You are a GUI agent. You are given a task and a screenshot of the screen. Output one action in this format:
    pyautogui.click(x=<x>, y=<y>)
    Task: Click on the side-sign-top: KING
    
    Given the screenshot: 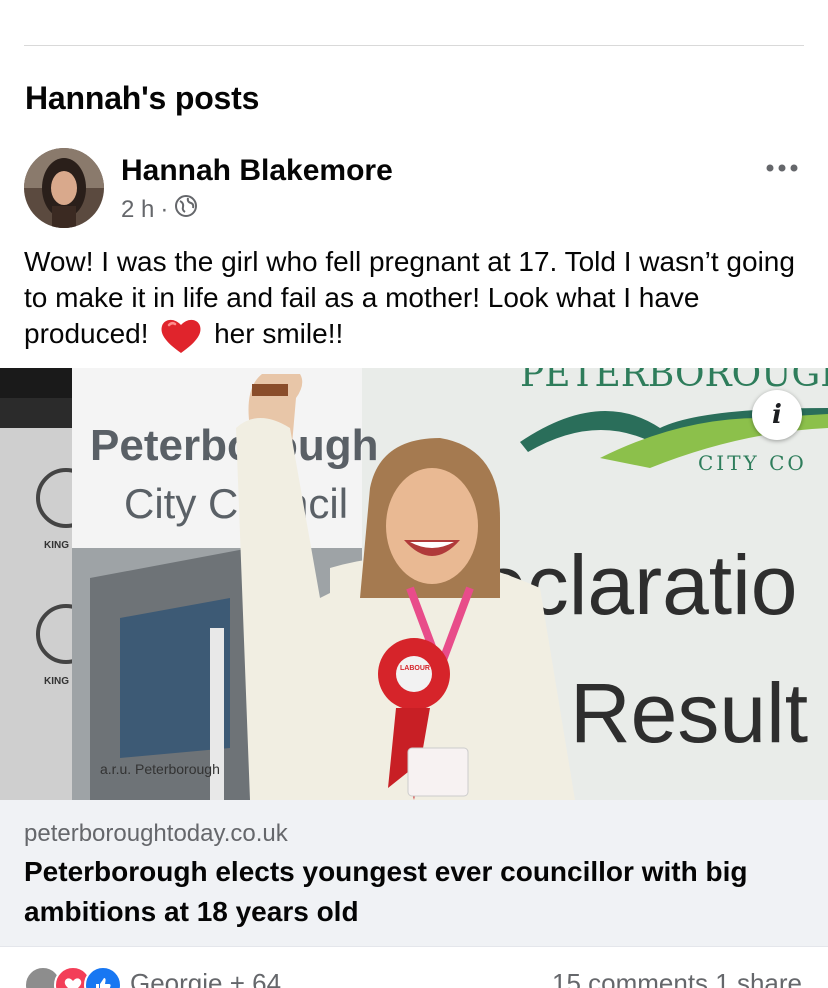 What is the action you would take?
    pyautogui.click(x=56, y=545)
    